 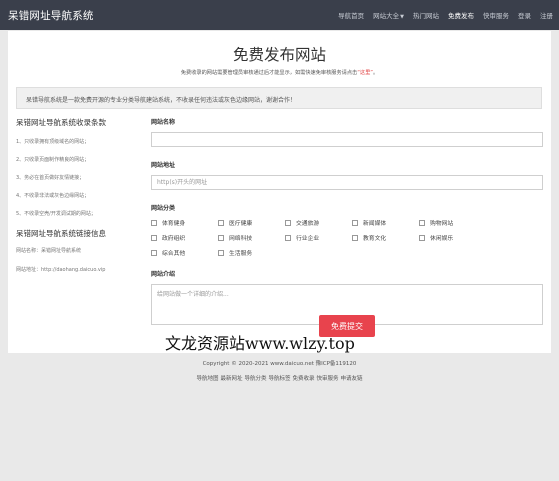 I want to click on url-field-group: 网站地址, so click(x=347, y=175).